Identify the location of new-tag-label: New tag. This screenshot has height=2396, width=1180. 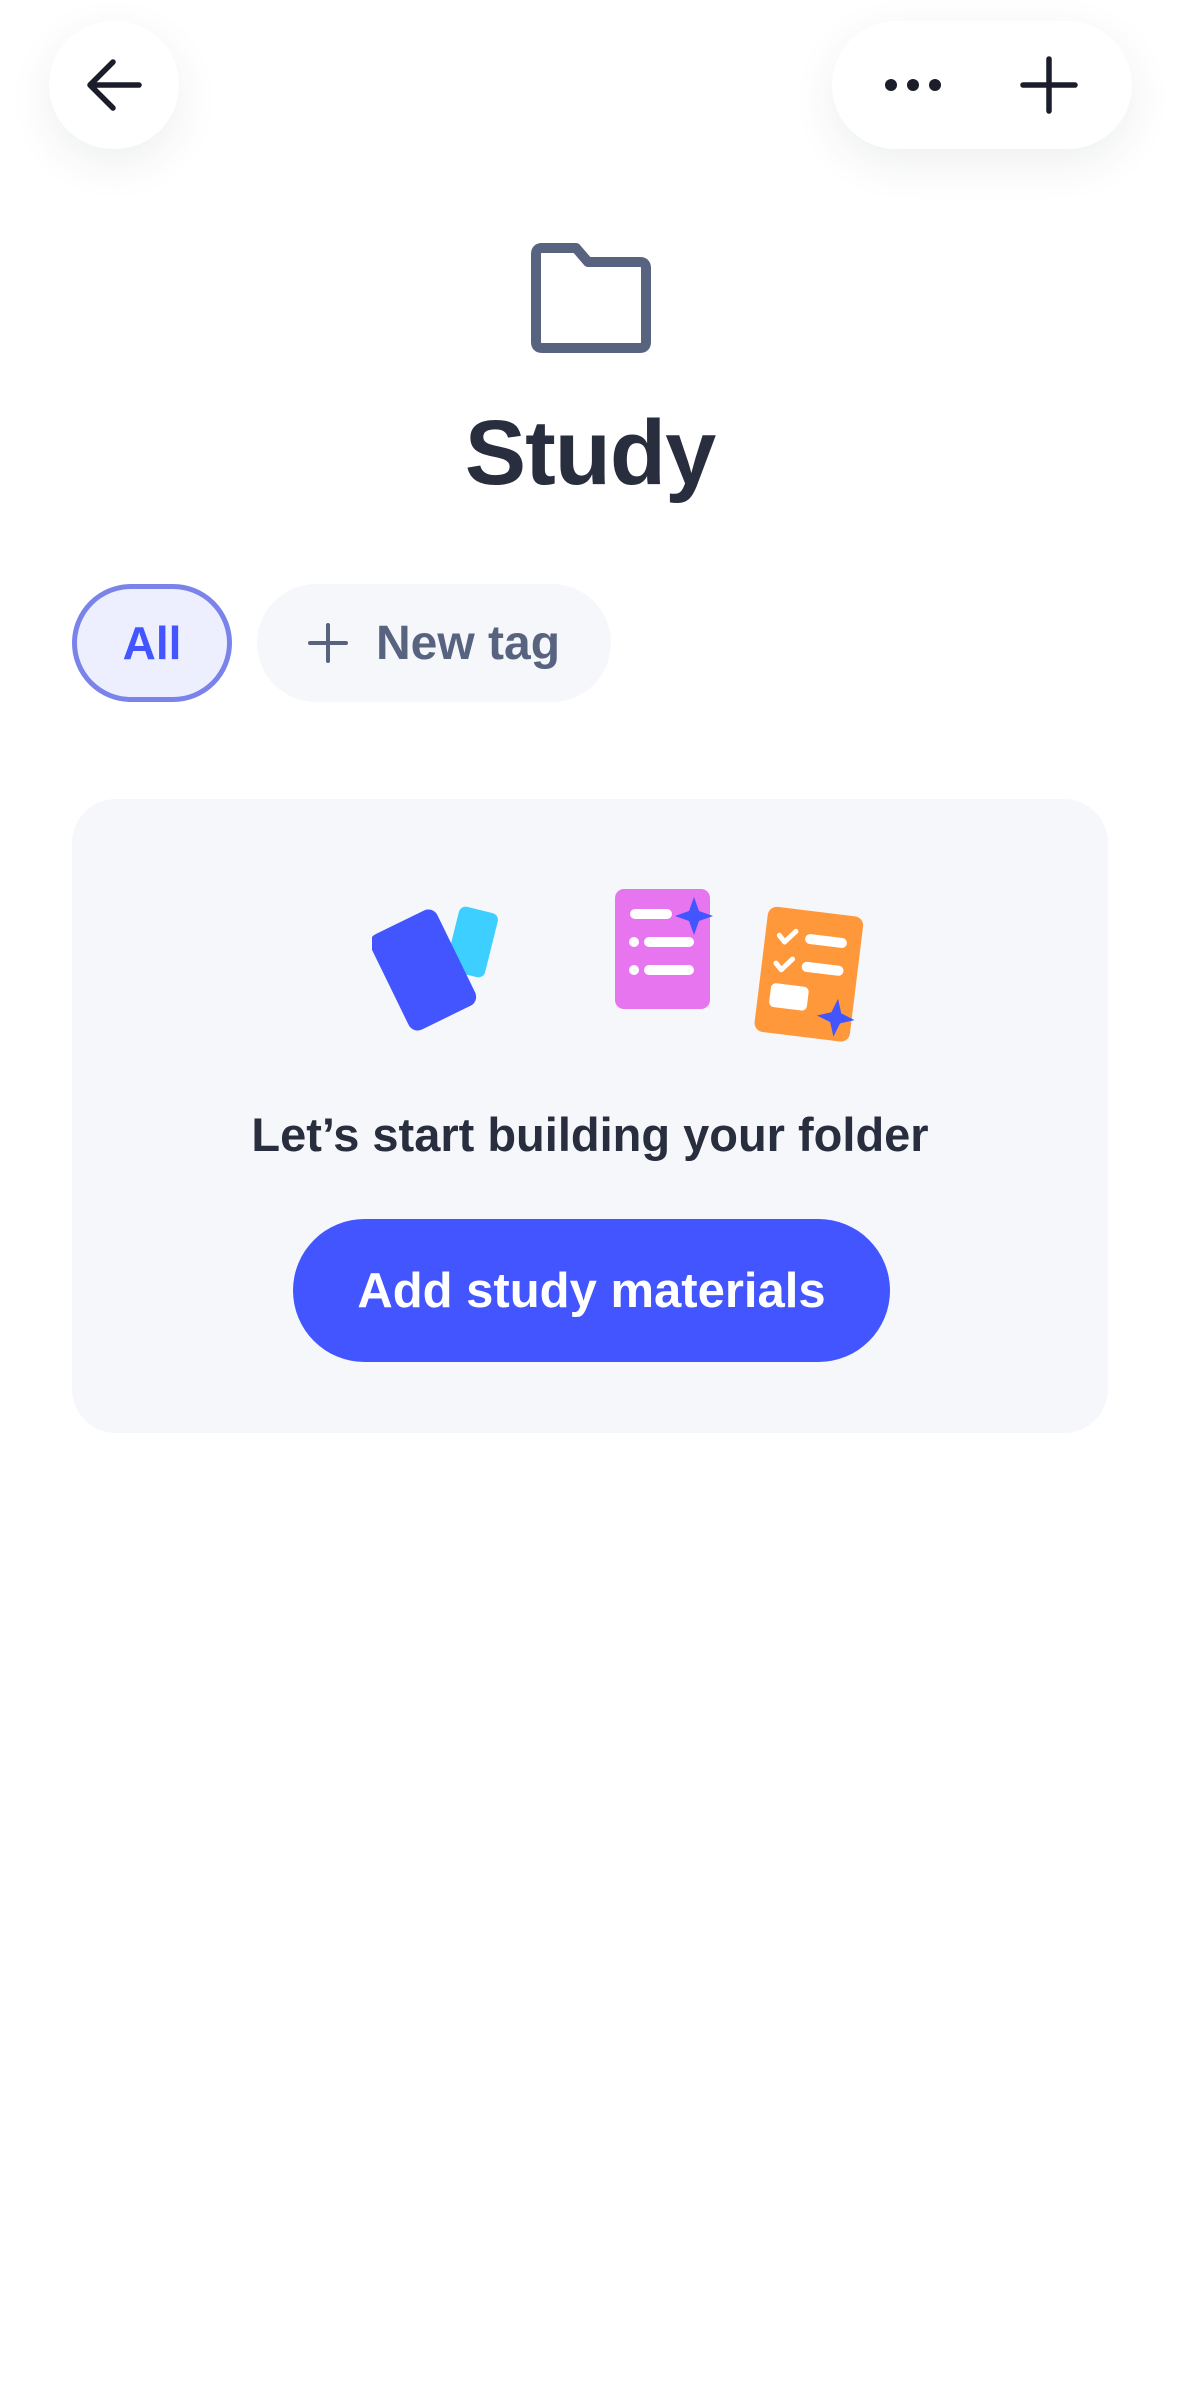
(468, 643).